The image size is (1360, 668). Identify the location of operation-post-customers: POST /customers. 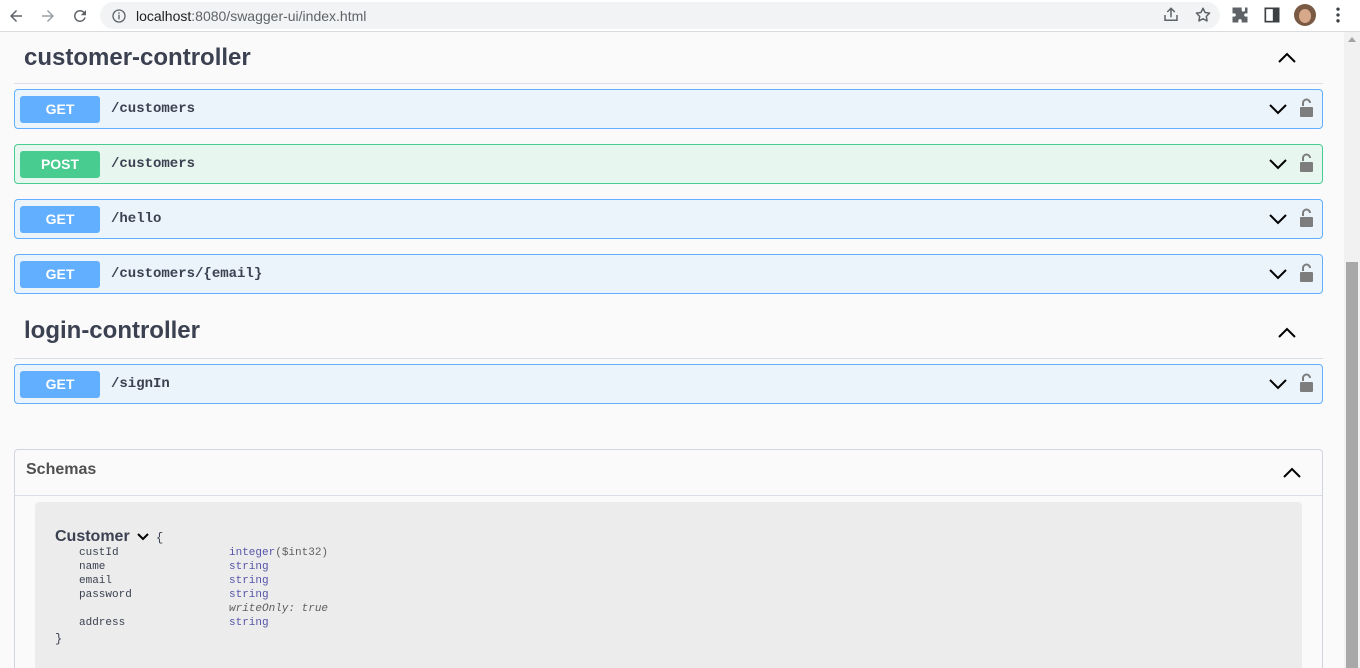
(668, 164).